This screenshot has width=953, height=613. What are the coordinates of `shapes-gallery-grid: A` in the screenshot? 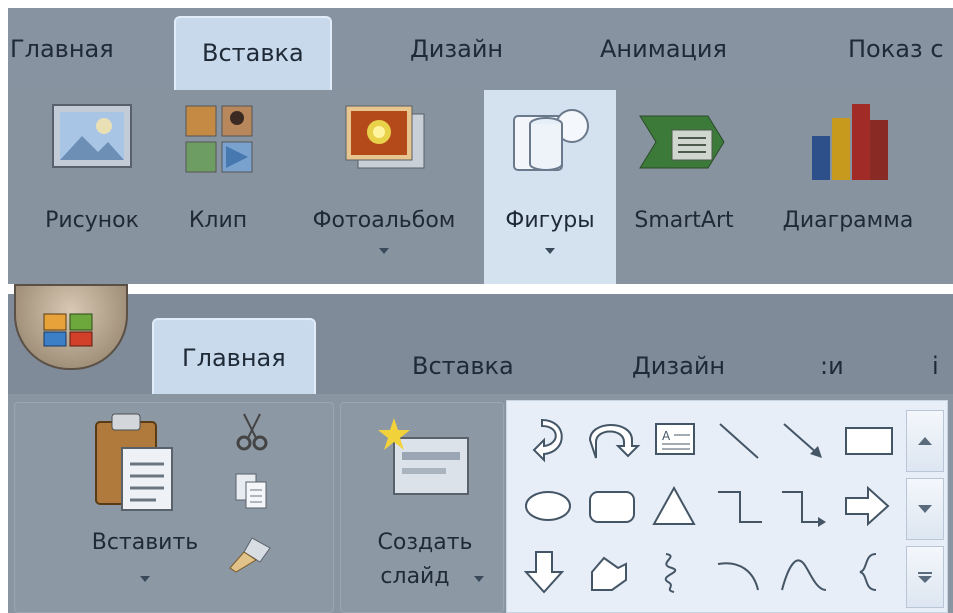 It's located at (708, 506).